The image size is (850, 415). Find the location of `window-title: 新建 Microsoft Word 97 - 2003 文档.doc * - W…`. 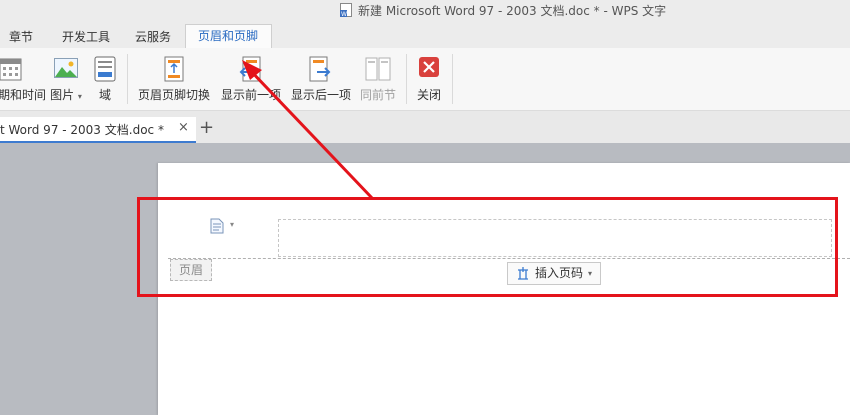

window-title: 新建 Microsoft Word 97 - 2003 文档.doc * - W… is located at coordinates (512, 11).